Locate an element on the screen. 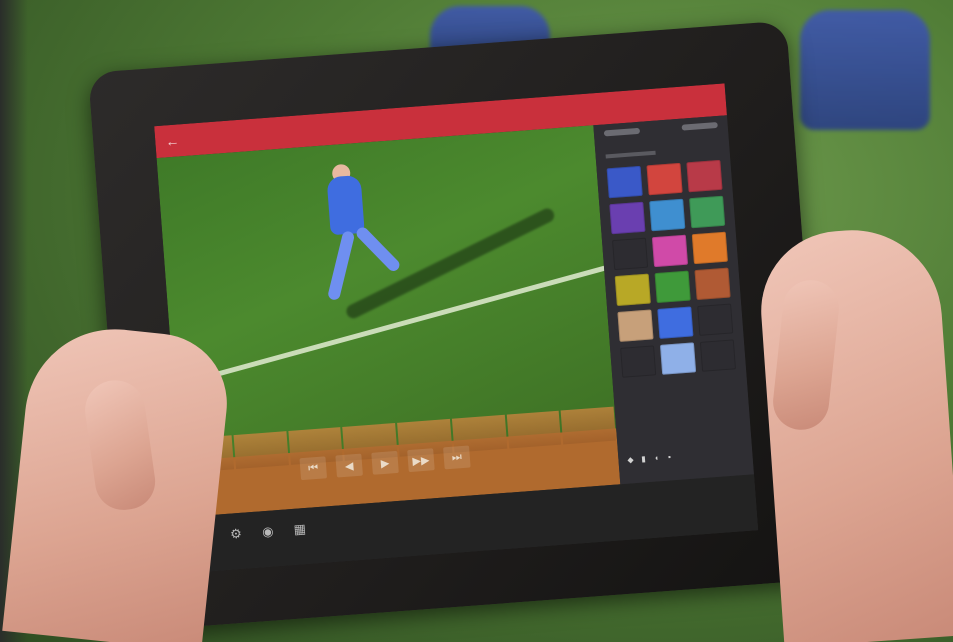 The image size is (953, 642). sound-icon: ◖ is located at coordinates (656, 457).